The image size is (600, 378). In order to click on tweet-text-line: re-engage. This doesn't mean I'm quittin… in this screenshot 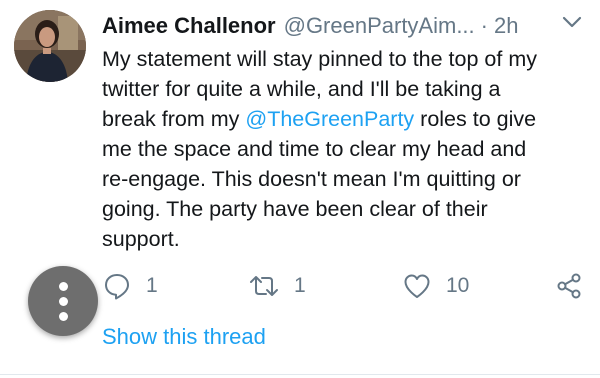, I will do `click(311, 179)`.